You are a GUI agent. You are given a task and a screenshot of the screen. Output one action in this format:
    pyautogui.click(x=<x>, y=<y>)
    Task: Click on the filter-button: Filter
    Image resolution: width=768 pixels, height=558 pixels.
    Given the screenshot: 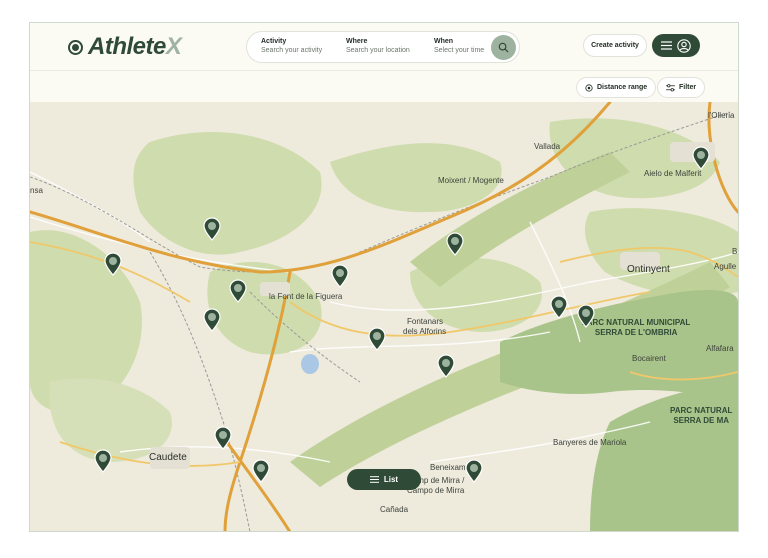 What is the action you would take?
    pyautogui.click(x=681, y=87)
    